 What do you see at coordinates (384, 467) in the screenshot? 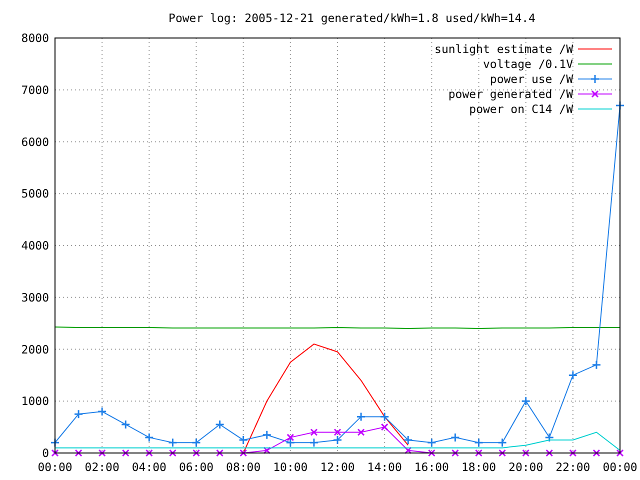
I see `x-tick-label: 14:00` at bounding box center [384, 467].